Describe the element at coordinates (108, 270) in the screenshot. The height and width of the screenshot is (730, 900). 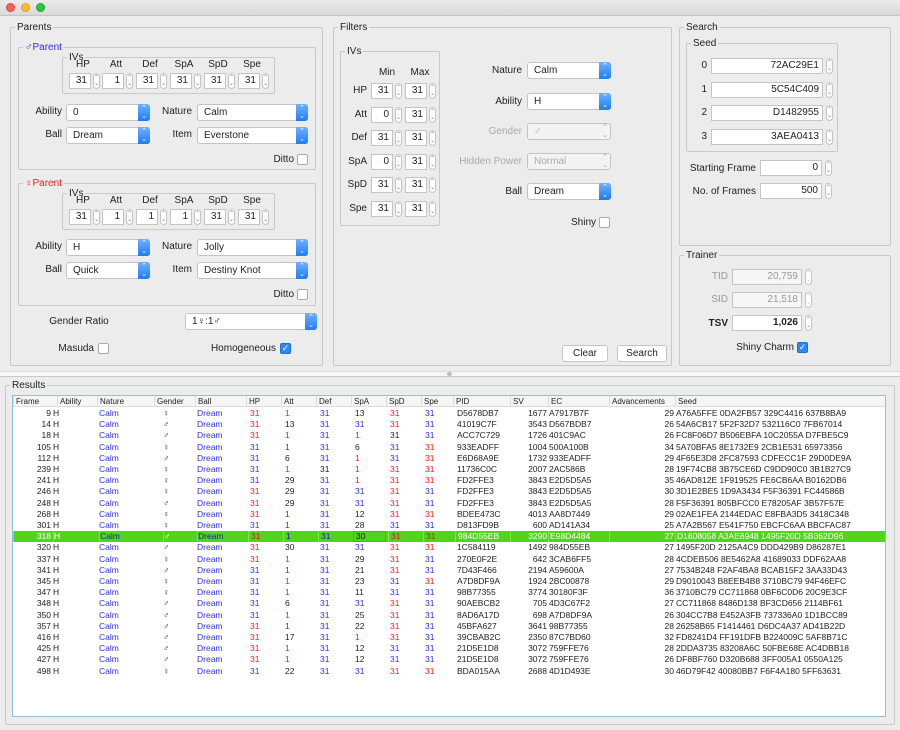
I see `female-ball-select: Quick ⌃ ⌄` at that location.